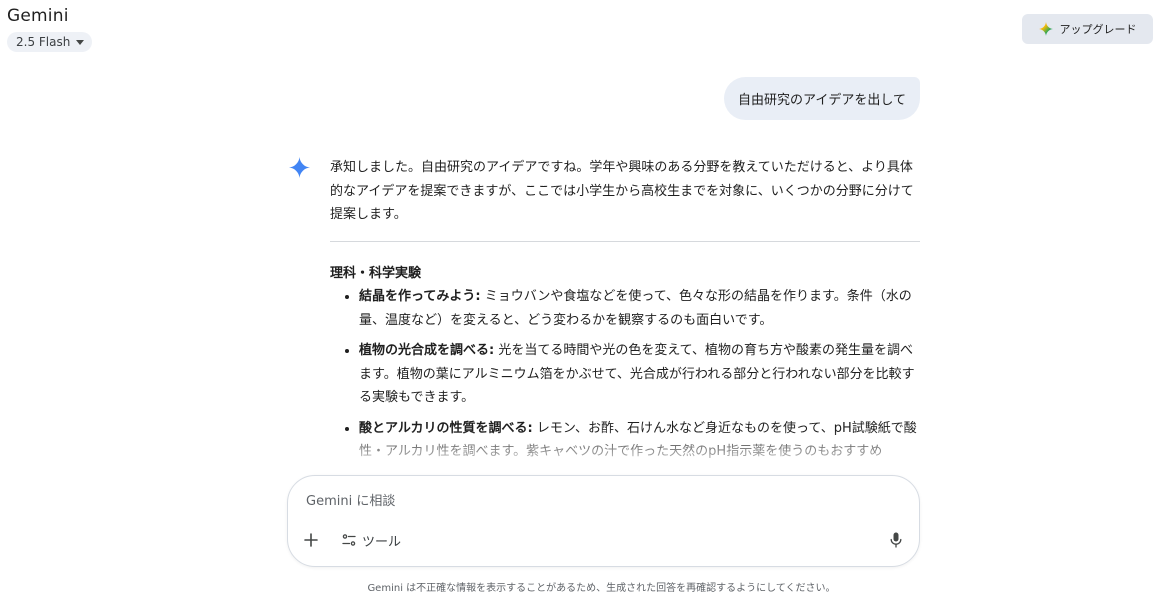 The width and height of the screenshot is (1160, 606). I want to click on plus-icon, so click(311, 540).